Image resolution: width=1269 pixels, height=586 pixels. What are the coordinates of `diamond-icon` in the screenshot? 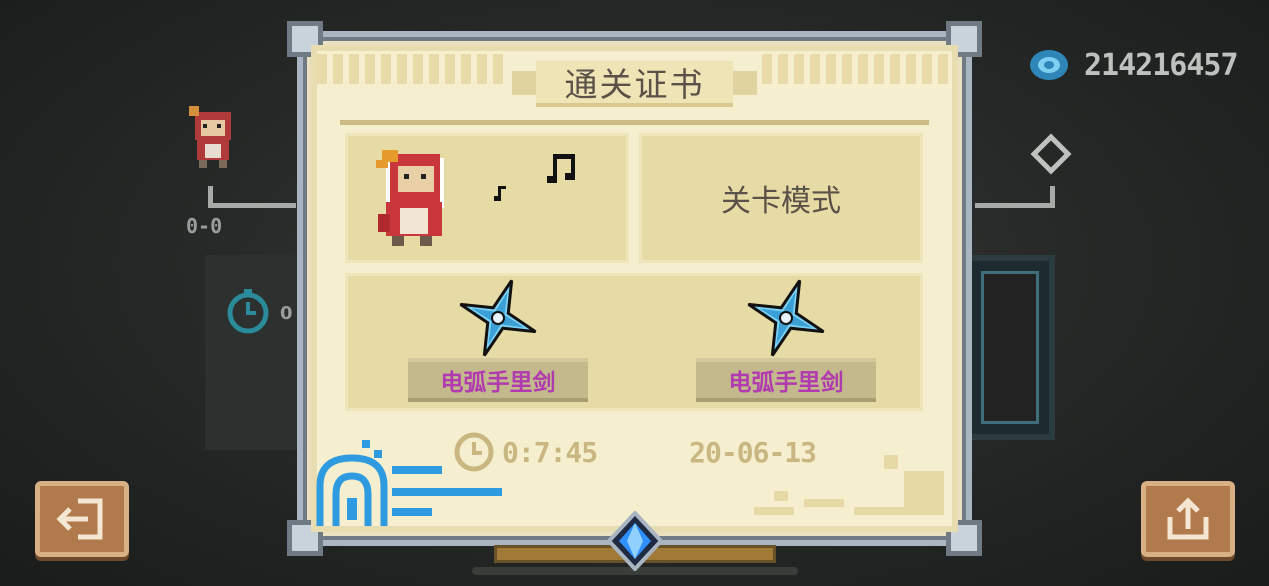 It's located at (1051, 154).